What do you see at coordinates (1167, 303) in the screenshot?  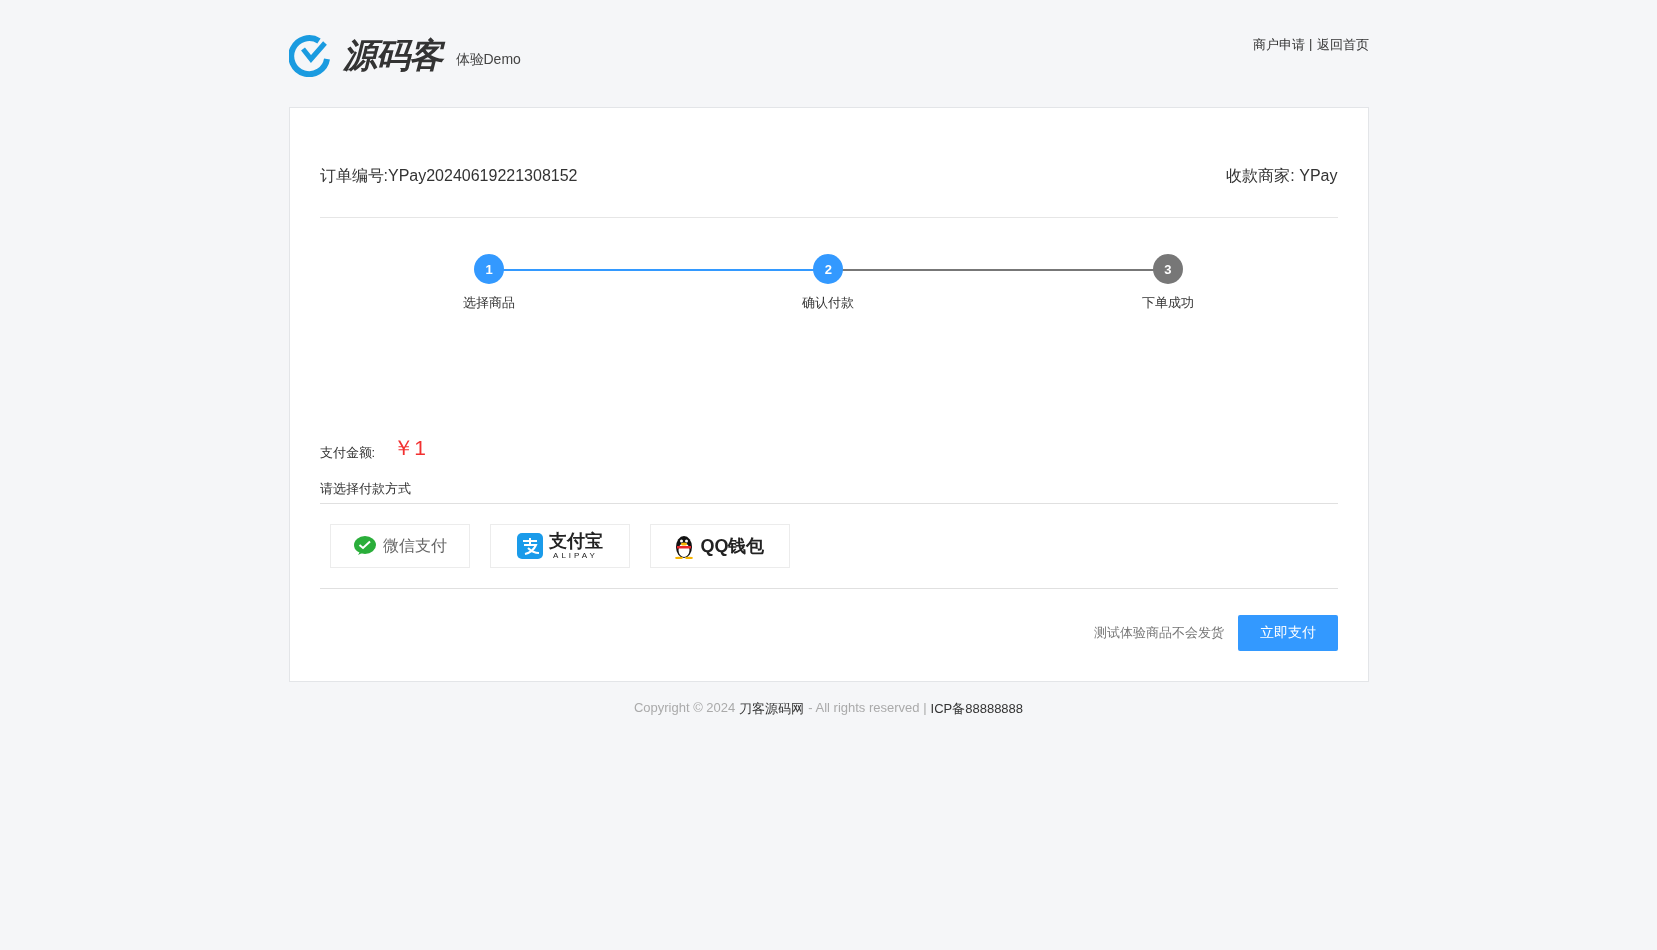 I see `step-label: 下单成功` at bounding box center [1167, 303].